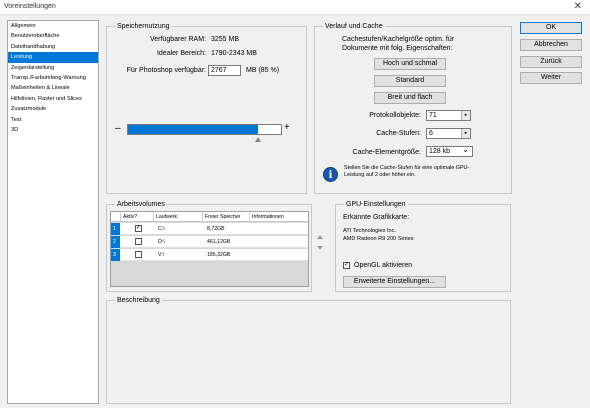  Describe the element at coordinates (465, 149) in the screenshot. I see `chevron-down-icon: ⌄` at that location.